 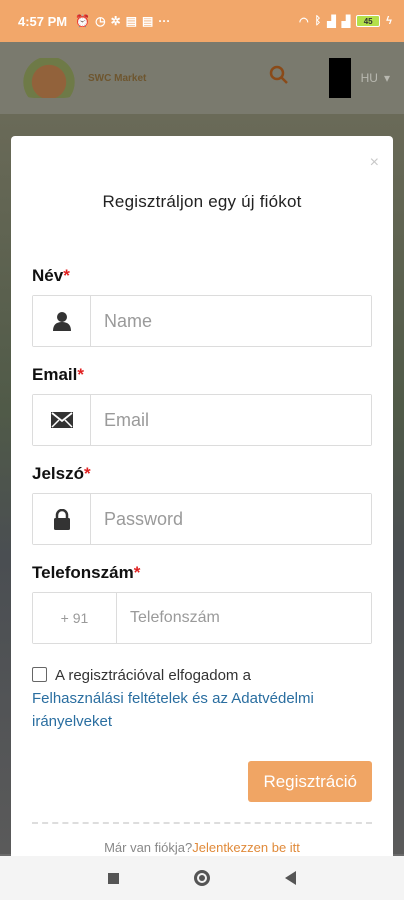 I want to click on register-button: Regisztráció, so click(x=310, y=781).